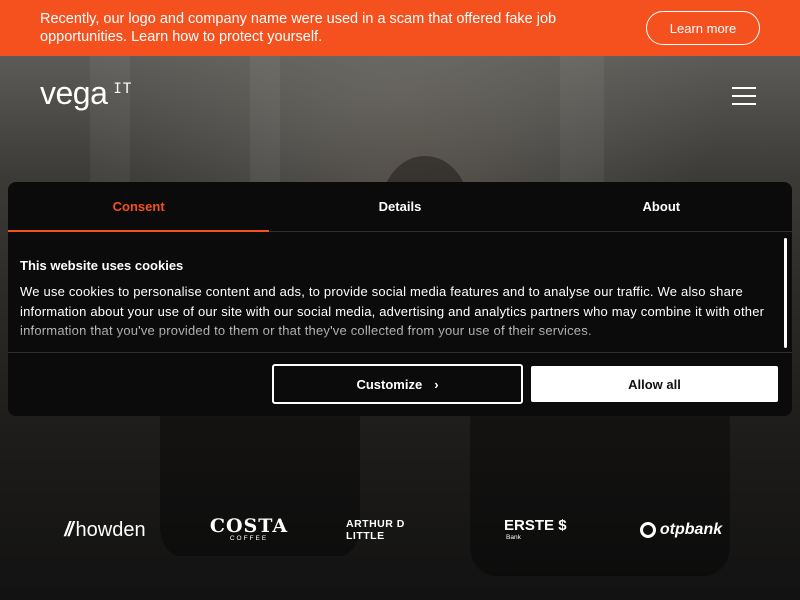  What do you see at coordinates (123, 89) in the screenshot?
I see `logo-suffix: IT` at bounding box center [123, 89].